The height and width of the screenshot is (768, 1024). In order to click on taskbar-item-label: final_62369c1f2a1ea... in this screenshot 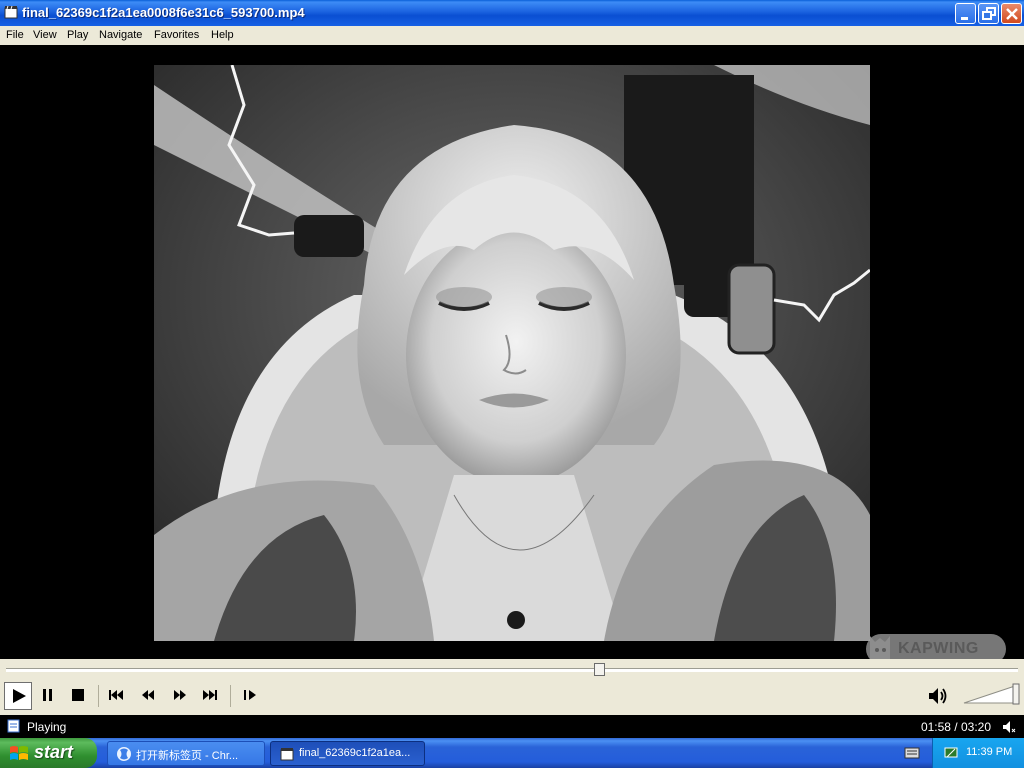, I will do `click(355, 753)`.